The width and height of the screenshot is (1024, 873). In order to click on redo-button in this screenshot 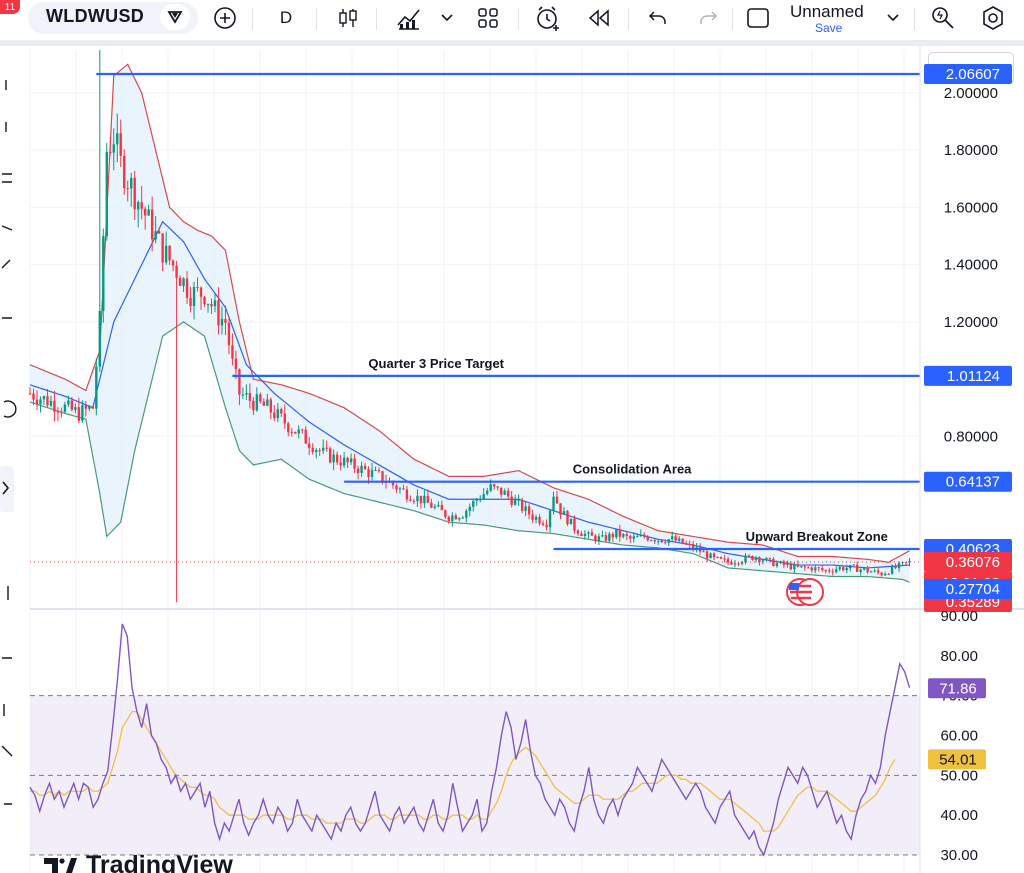, I will do `click(708, 18)`.